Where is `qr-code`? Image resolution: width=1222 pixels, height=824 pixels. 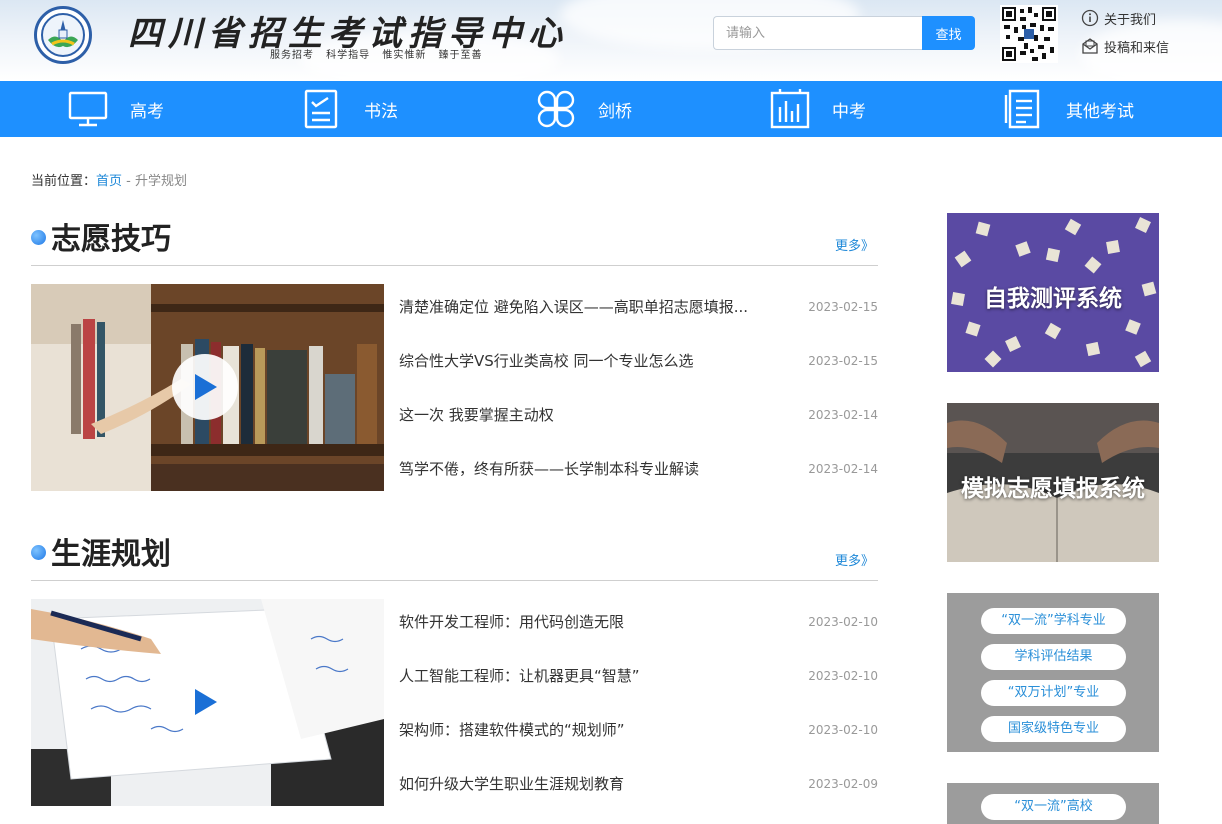 qr-code is located at coordinates (1029, 34).